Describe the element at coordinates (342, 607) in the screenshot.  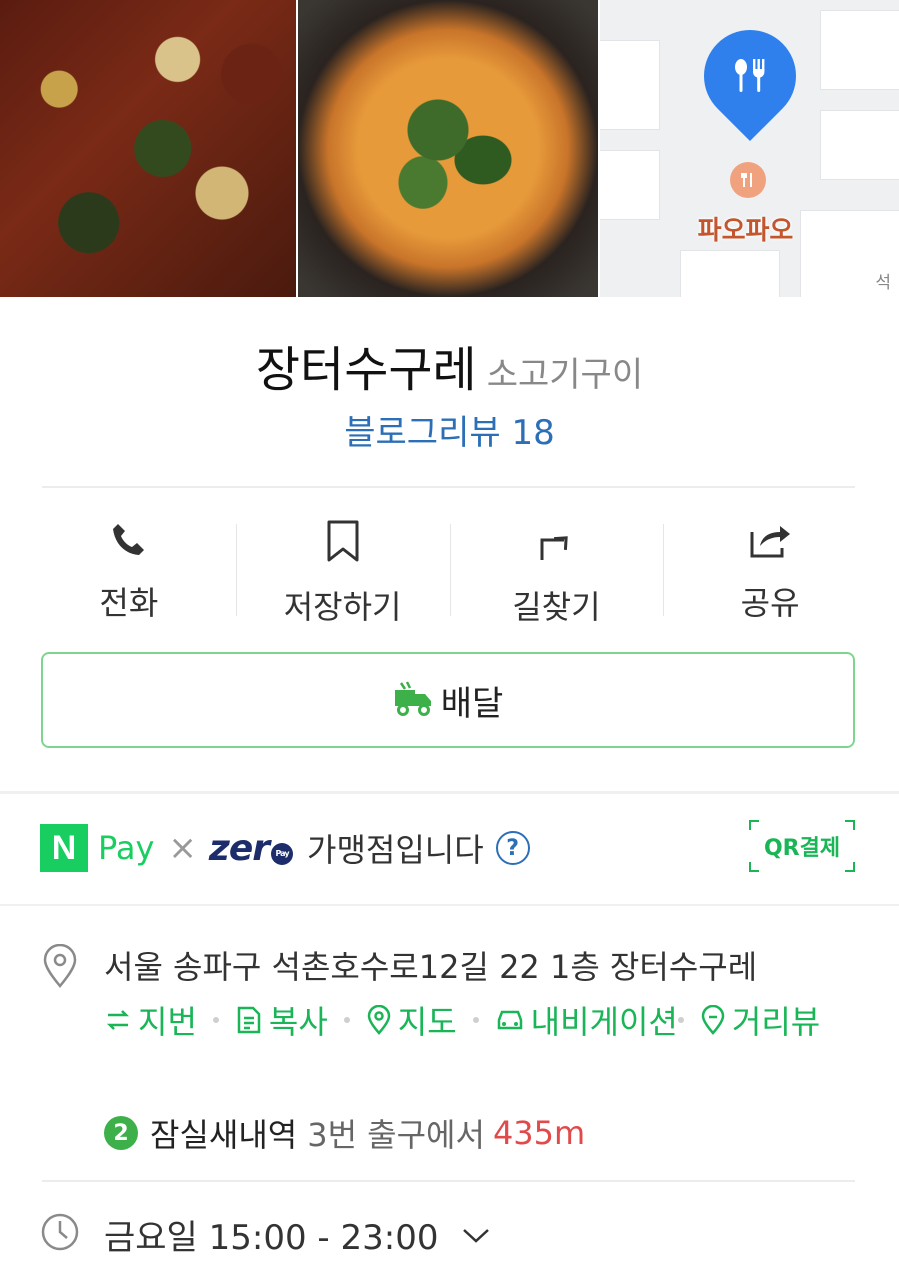
I see `action-label: 저장하기` at that location.